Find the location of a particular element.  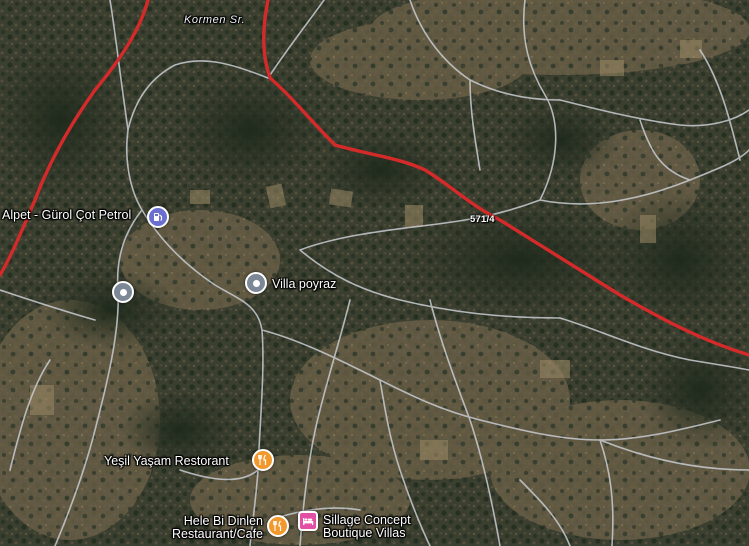

poi-label-villa: Villa poyraz is located at coordinates (304, 284).